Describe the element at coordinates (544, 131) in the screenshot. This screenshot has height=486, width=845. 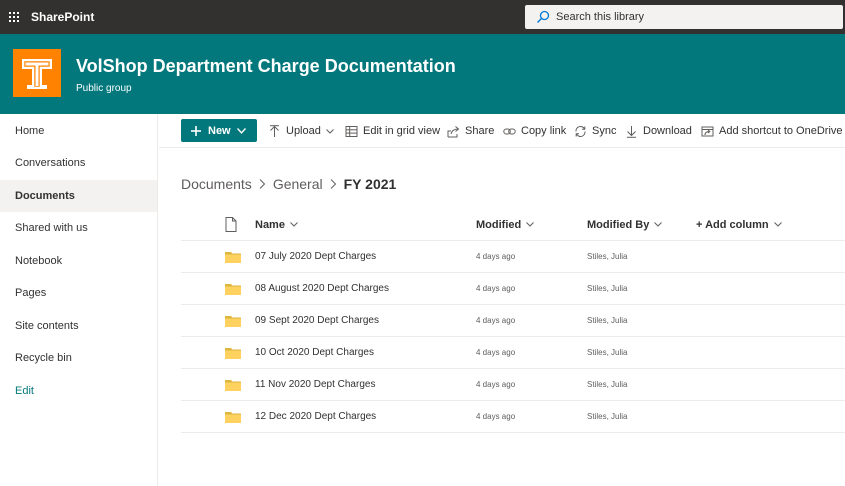
I see `copy-link-label: Copy link` at that location.